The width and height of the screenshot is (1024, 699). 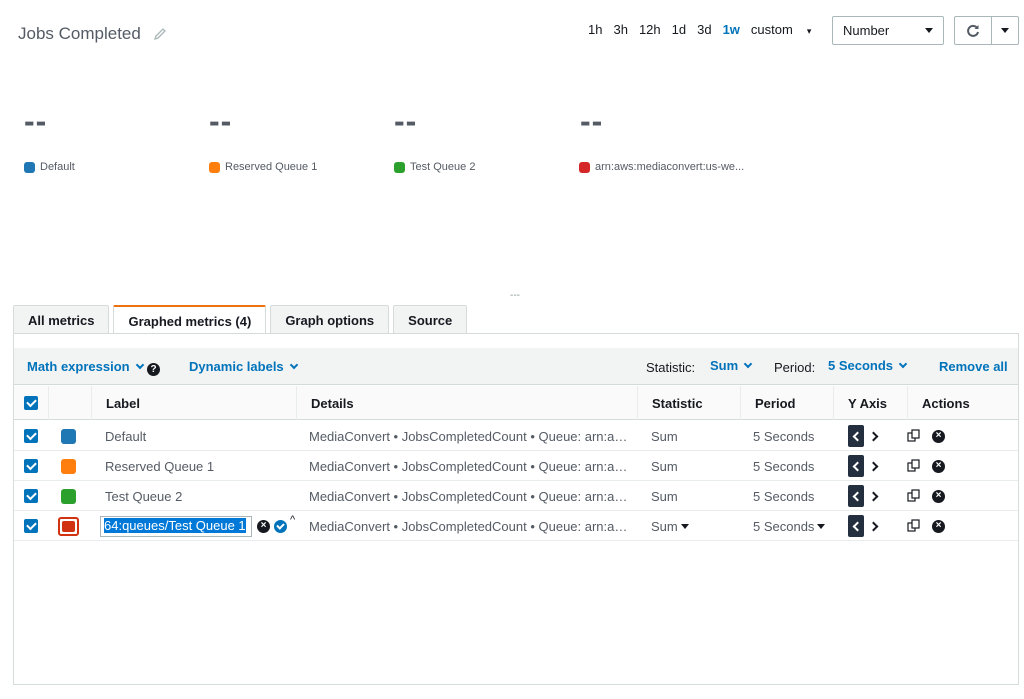 I want to click on summary-value-default: --, so click(x=36, y=121).